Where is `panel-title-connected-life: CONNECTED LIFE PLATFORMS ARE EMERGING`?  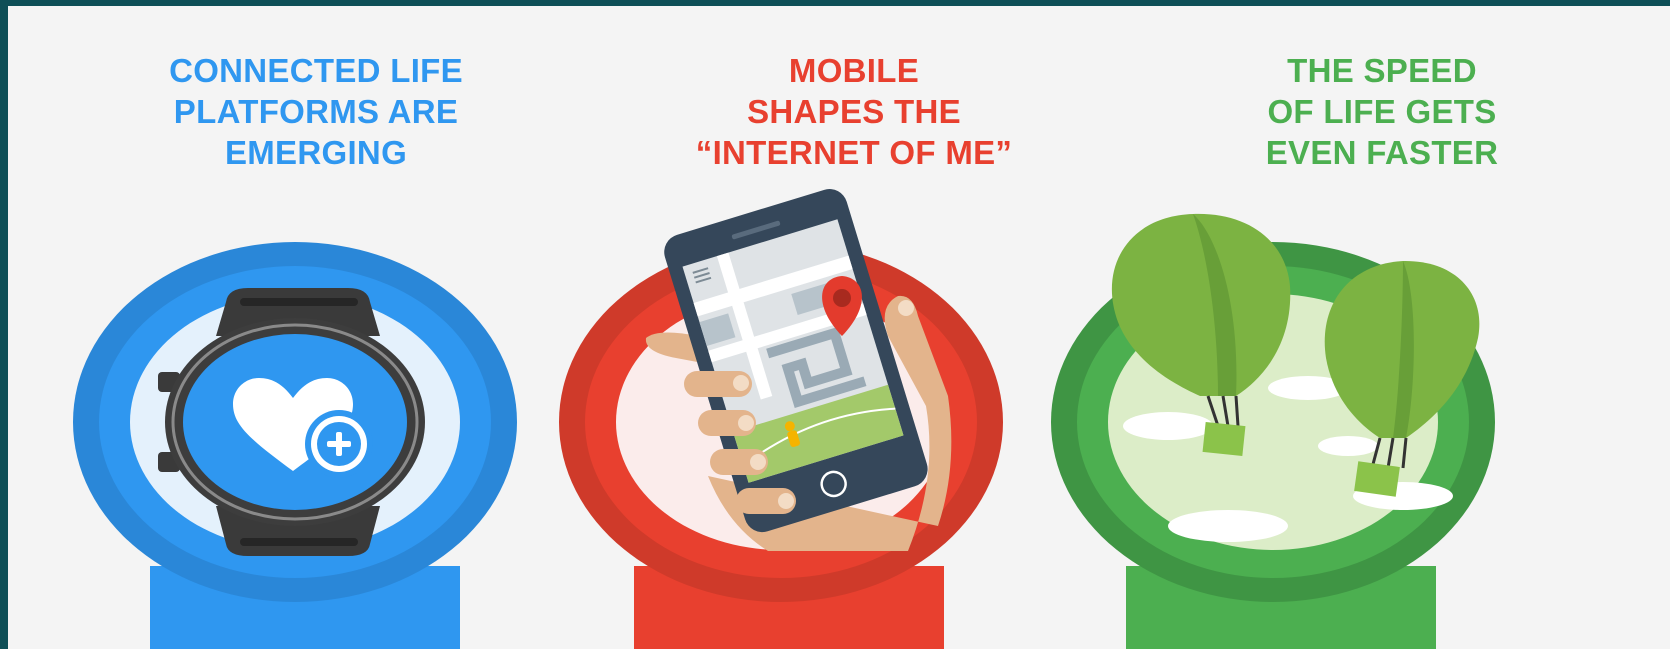 panel-title-connected-life: CONNECTED LIFE PLATFORMS ARE EMERGING is located at coordinates (316, 111).